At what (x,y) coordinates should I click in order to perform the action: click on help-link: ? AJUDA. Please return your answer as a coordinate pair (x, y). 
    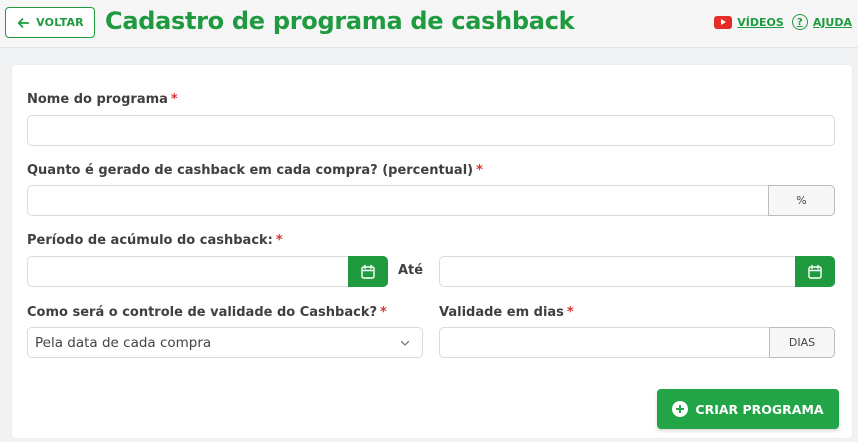
    Looking at the image, I should click on (821, 22).